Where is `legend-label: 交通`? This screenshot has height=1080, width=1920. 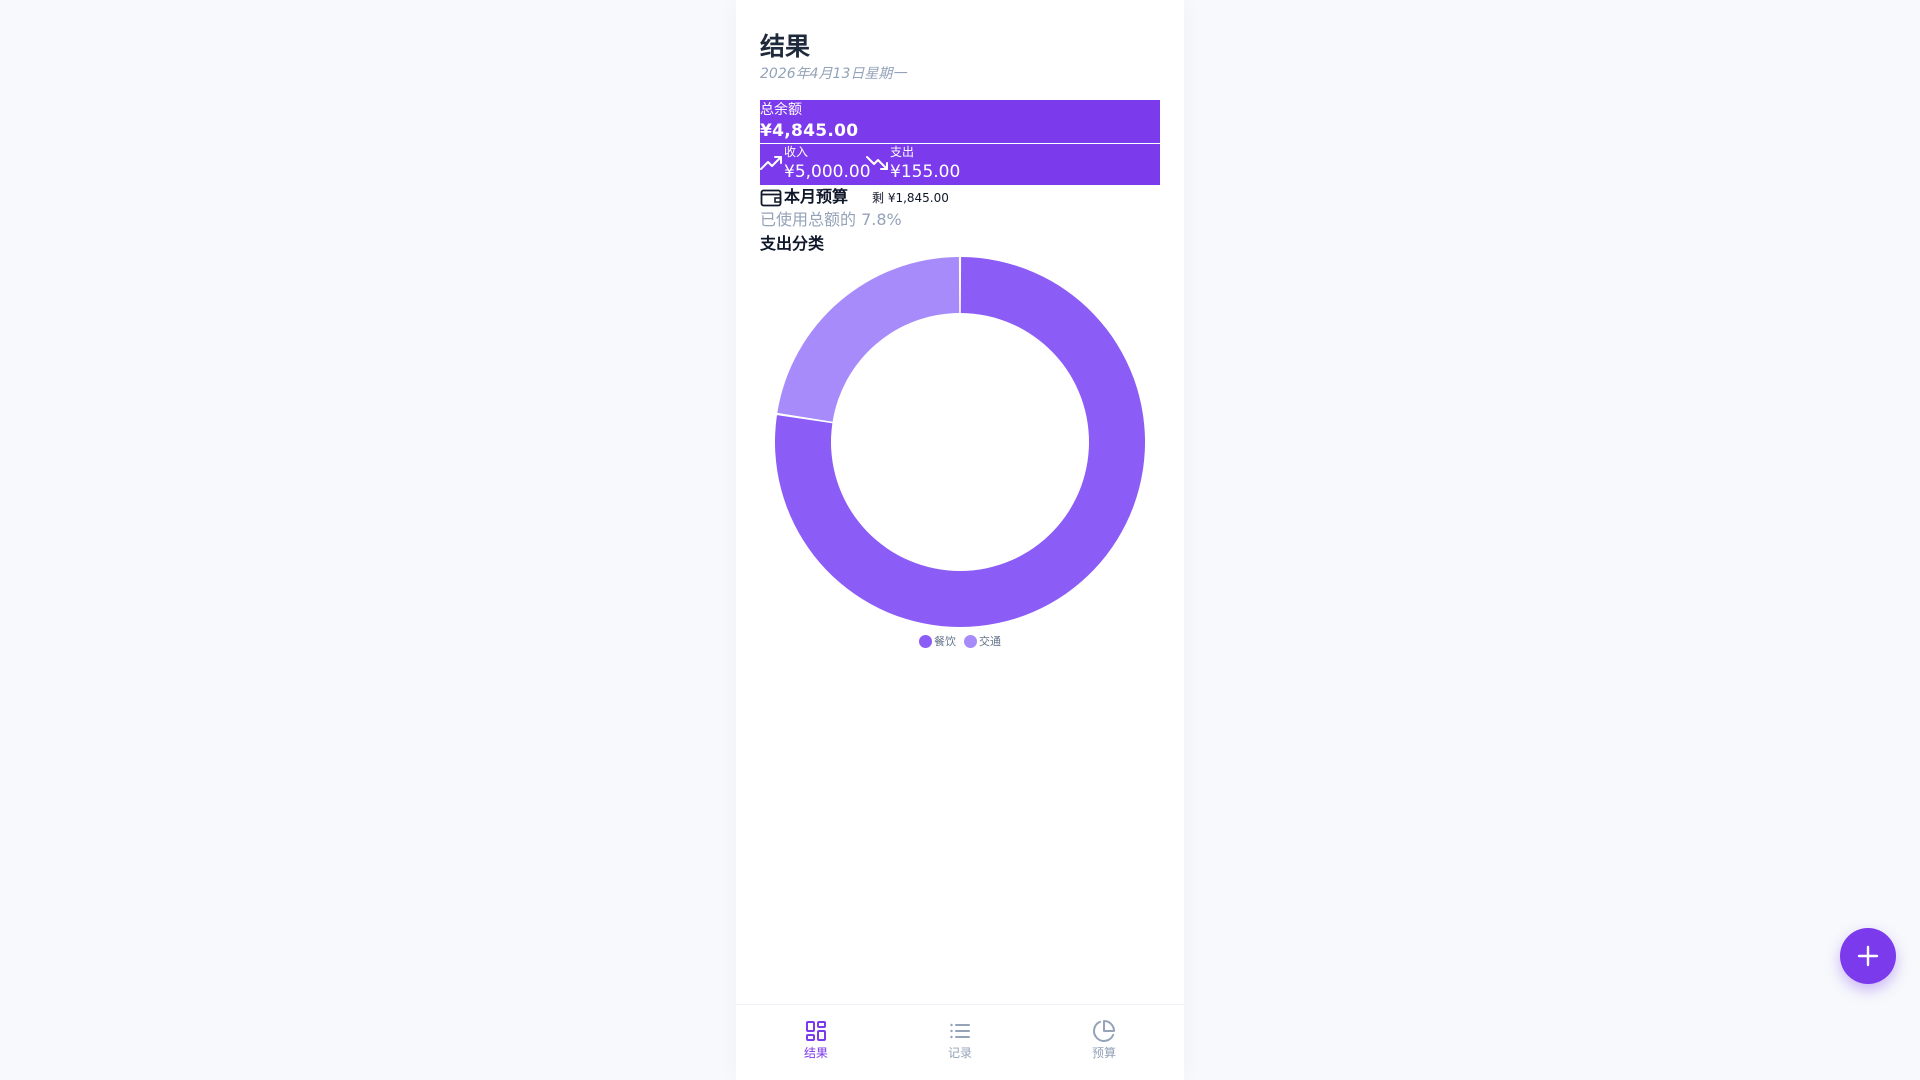 legend-label: 交通 is located at coordinates (990, 641).